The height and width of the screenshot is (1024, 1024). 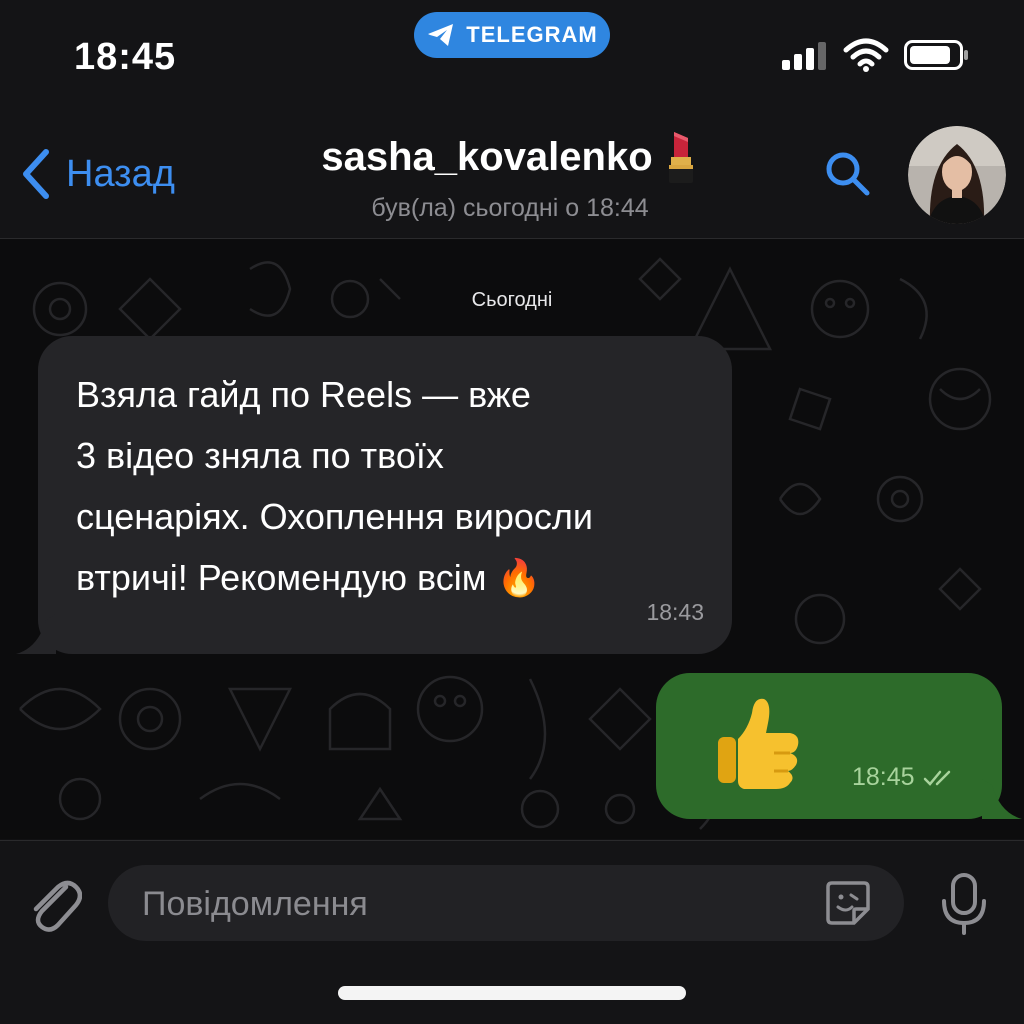 What do you see at coordinates (675, 612) in the screenshot?
I see `message-time: 18:43` at bounding box center [675, 612].